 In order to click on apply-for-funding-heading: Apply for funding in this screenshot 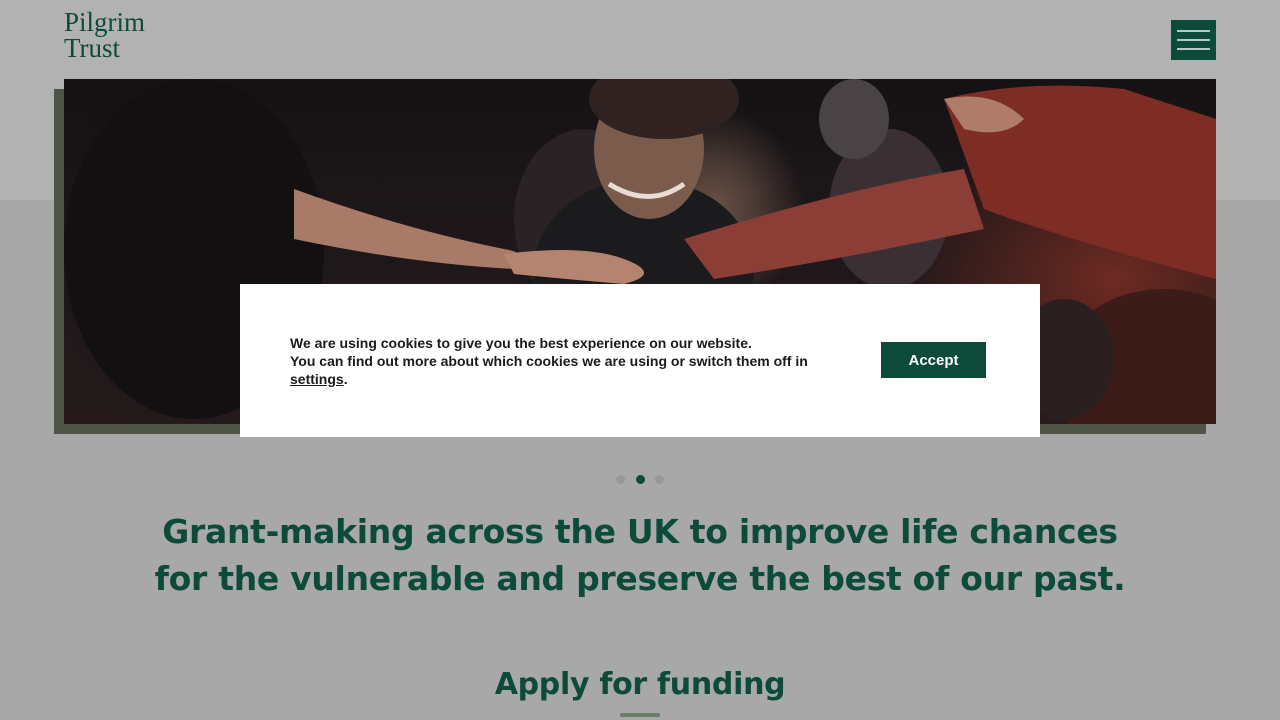, I will do `click(640, 685)`.